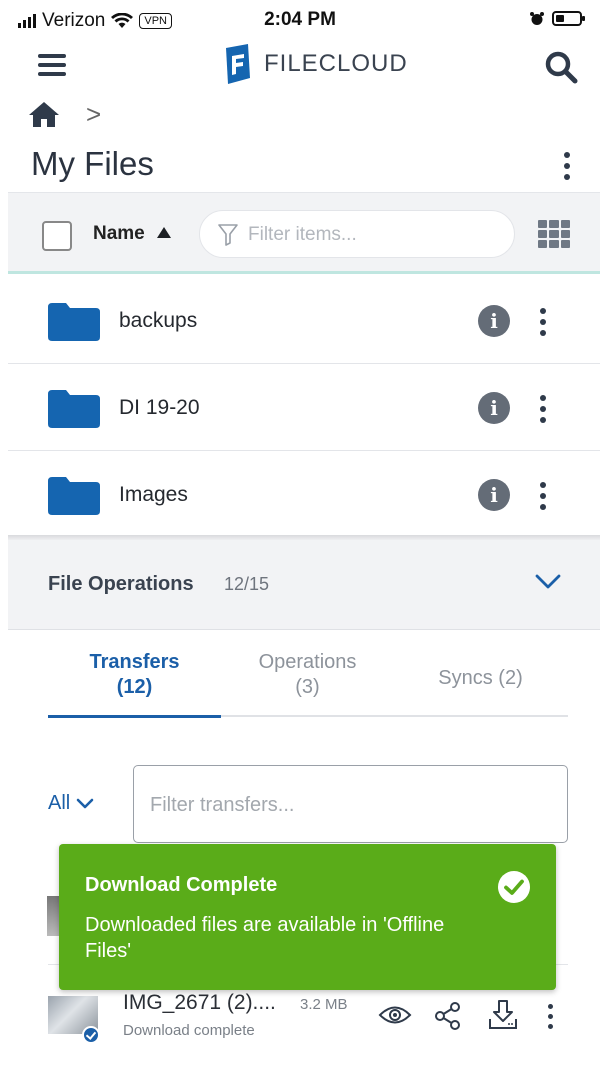 The height and width of the screenshot is (1065, 600). I want to click on tab-count: (3), so click(307, 687).